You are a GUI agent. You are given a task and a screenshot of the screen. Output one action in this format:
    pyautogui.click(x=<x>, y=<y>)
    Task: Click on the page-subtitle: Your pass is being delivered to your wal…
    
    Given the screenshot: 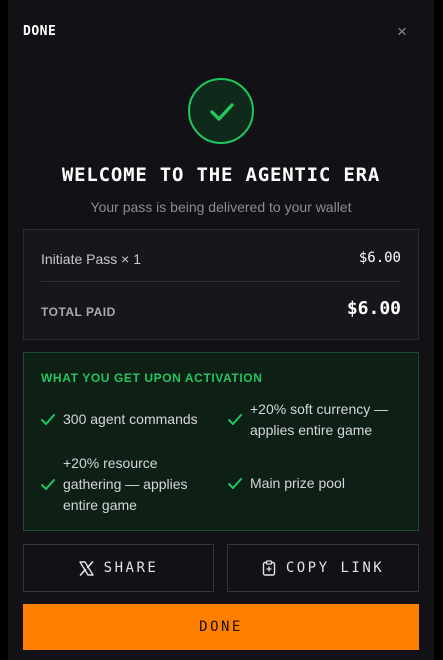 What is the action you would take?
    pyautogui.click(x=221, y=207)
    